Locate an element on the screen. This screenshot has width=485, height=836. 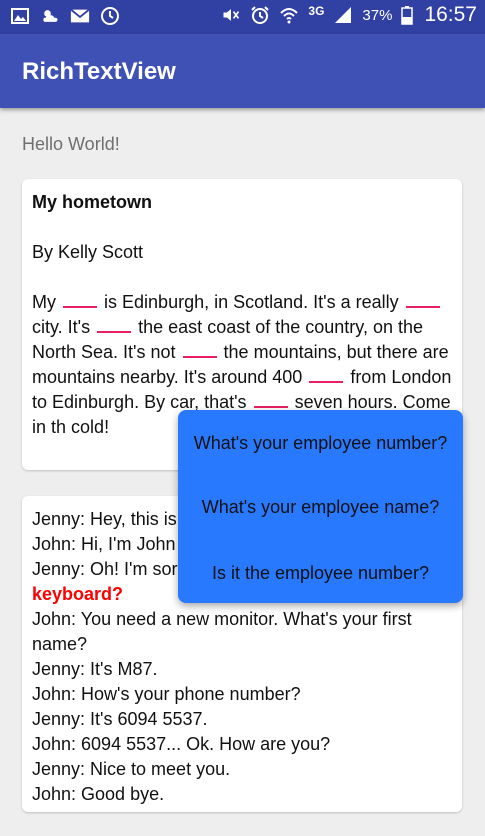
clock: 16:57 is located at coordinates (450, 14).